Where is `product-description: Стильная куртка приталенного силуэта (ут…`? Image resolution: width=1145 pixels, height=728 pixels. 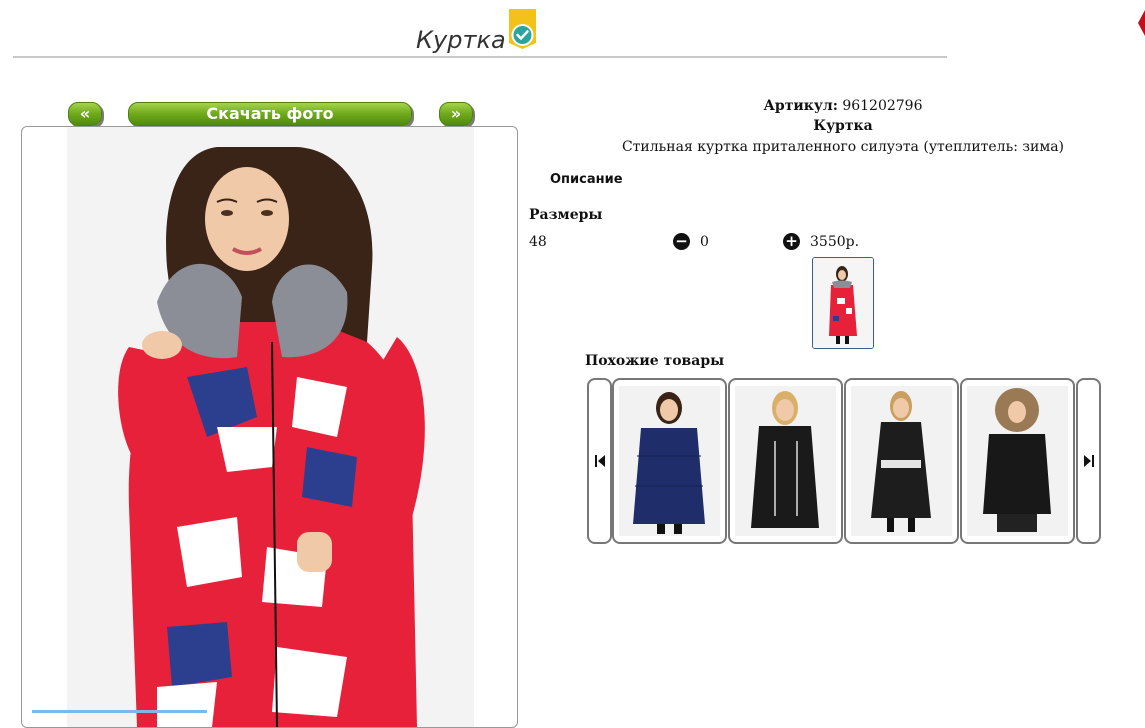
product-description: Стильная куртка приталенного силуэта (ут… is located at coordinates (843, 147).